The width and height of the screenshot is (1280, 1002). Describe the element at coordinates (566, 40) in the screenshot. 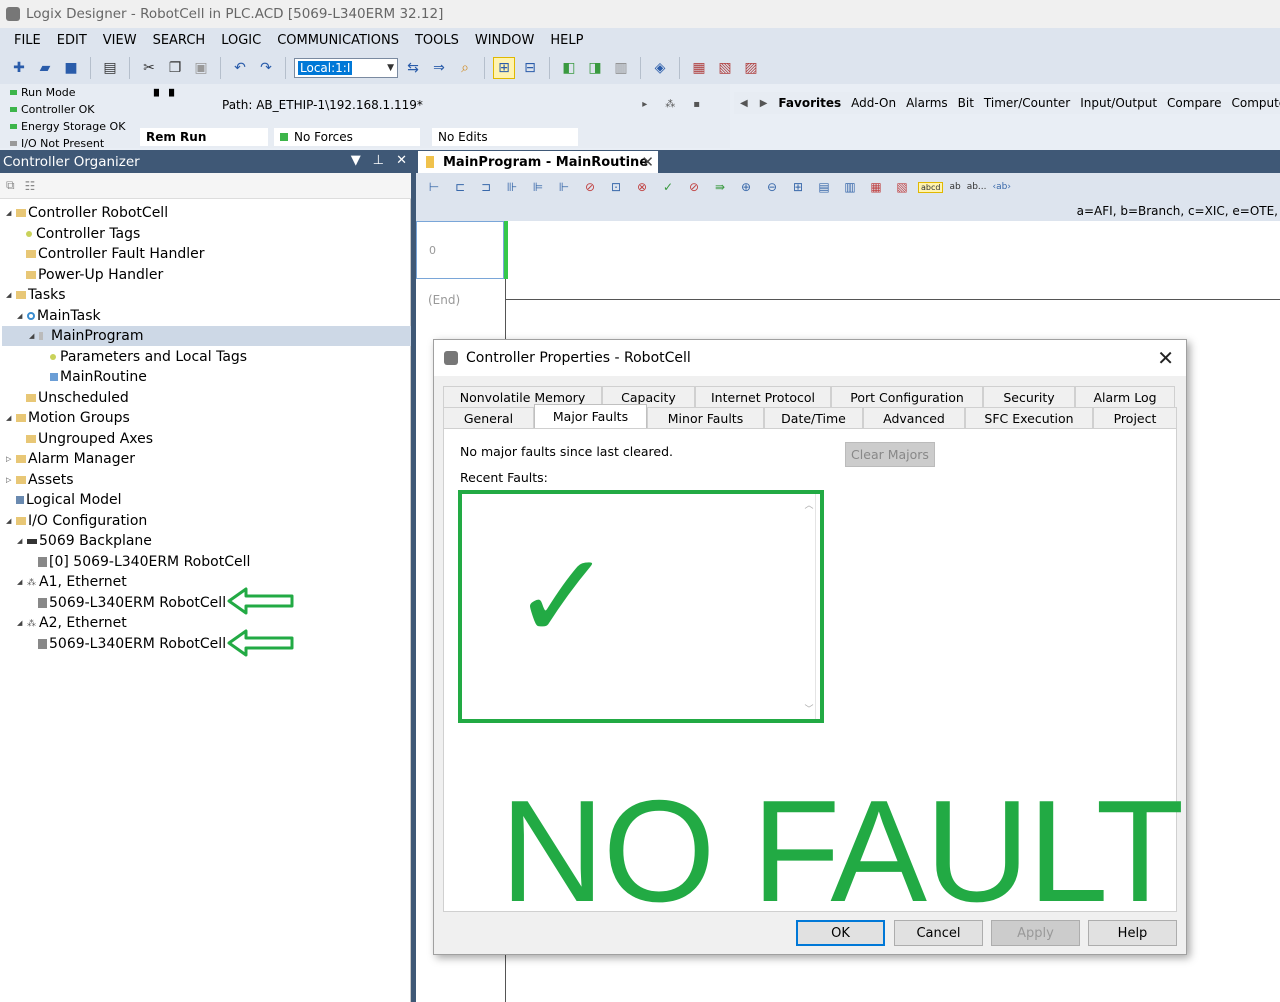

I see `menu-help: HELP` at that location.